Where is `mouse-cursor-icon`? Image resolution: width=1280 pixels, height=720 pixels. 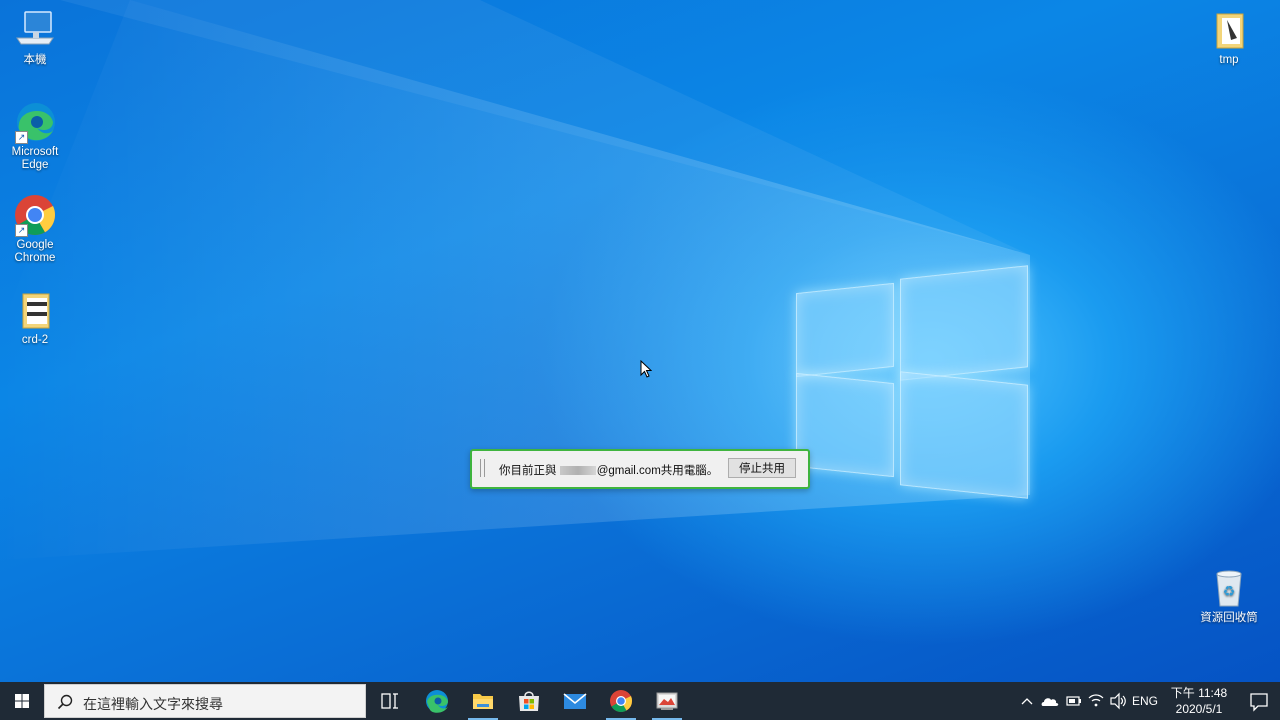 mouse-cursor-icon is located at coordinates (646, 369).